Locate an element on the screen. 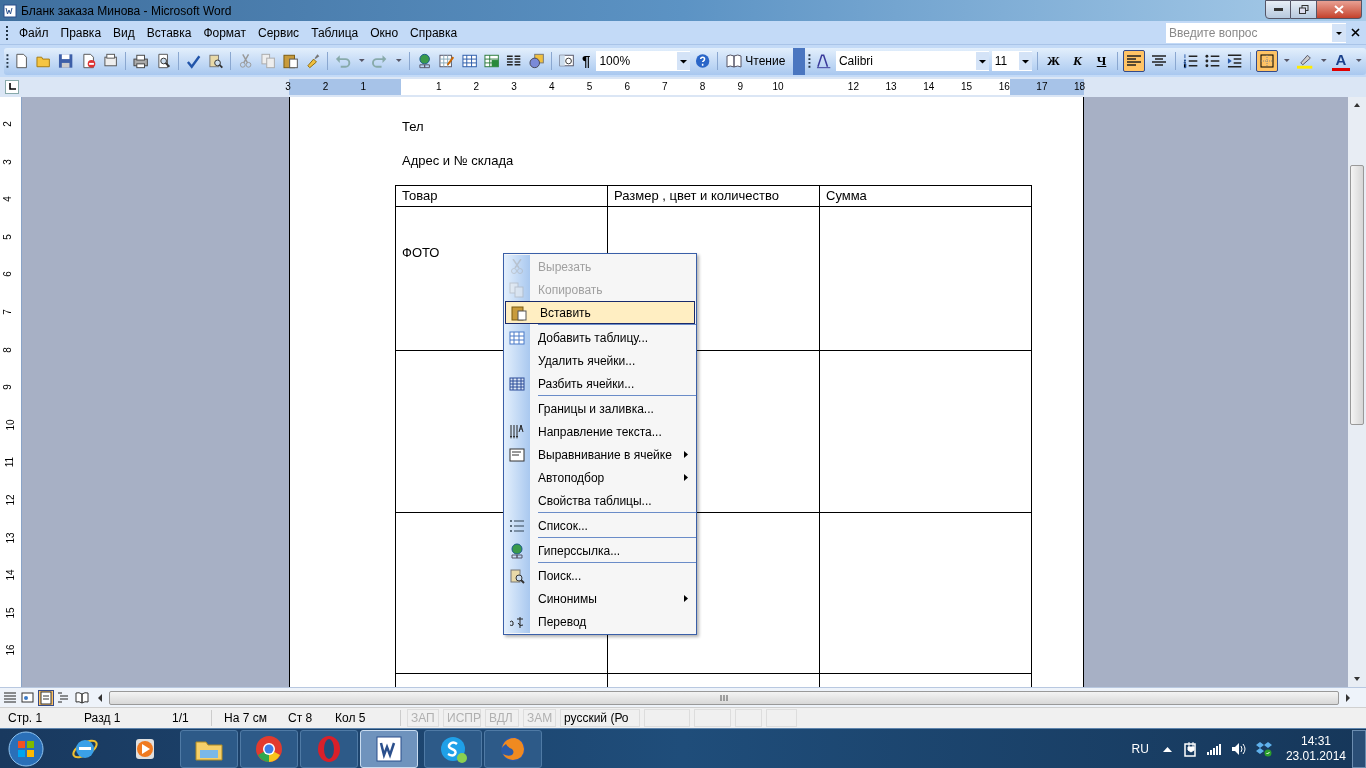  print-layout-button is located at coordinates (46, 697).